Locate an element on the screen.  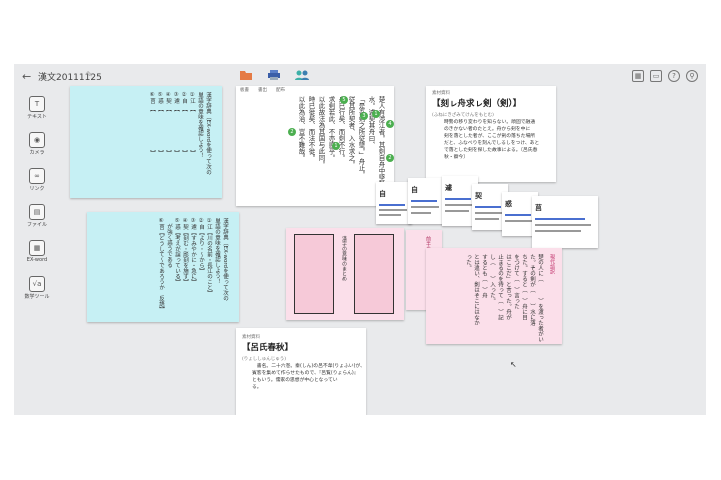
tool-label: カメラ is located at coordinates (37, 153).